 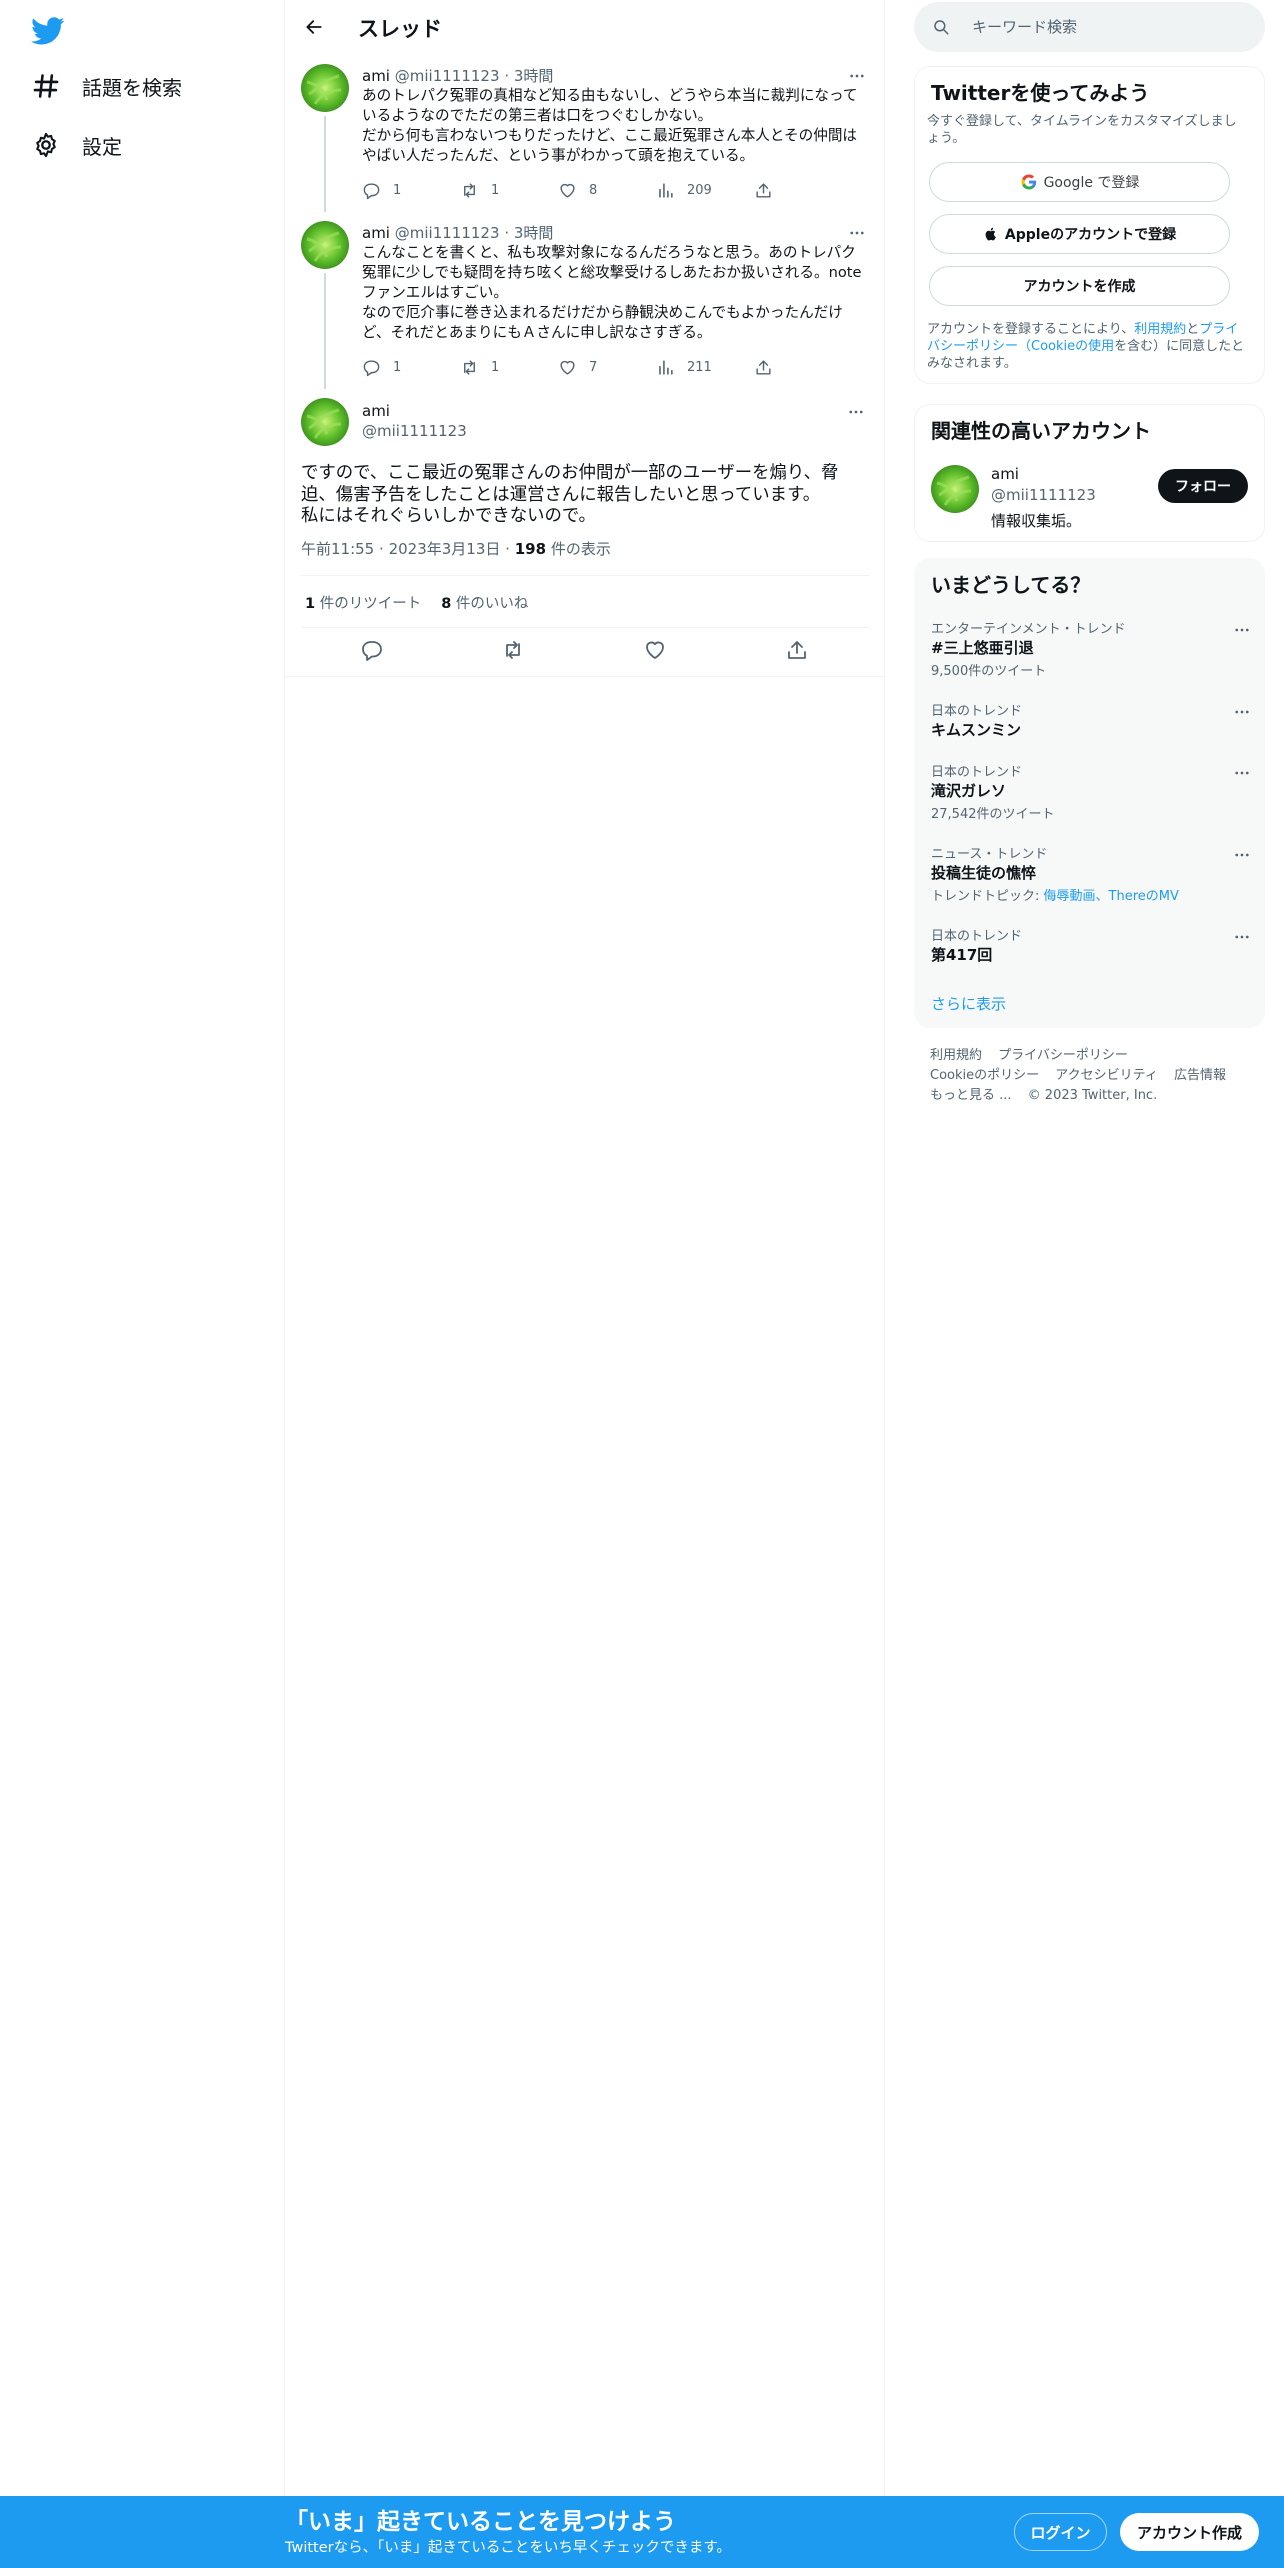 What do you see at coordinates (1043, 495) in the screenshot?
I see `related-account-handle: @mii1111123` at bounding box center [1043, 495].